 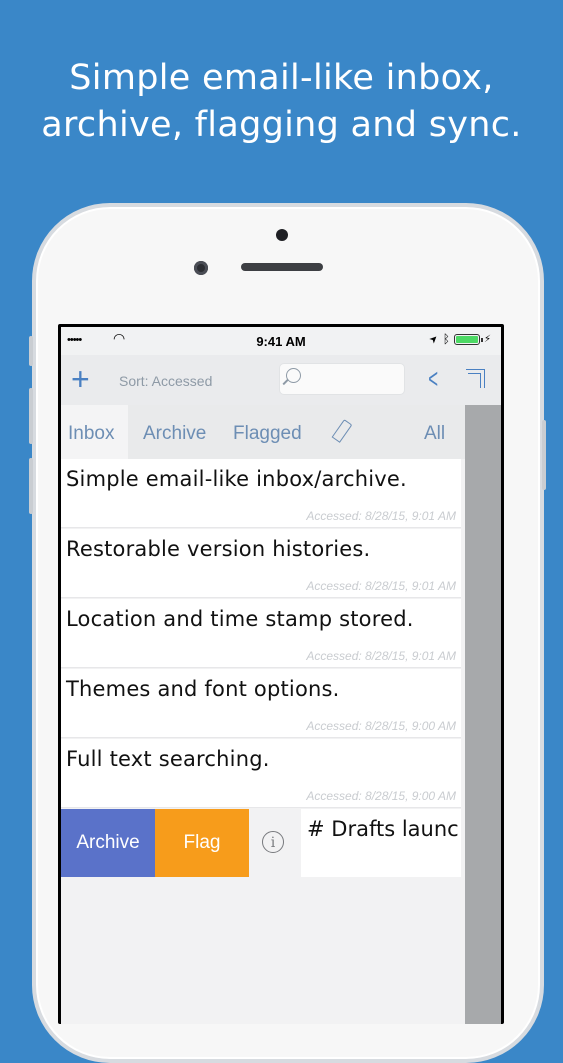 What do you see at coordinates (203, 689) in the screenshot?
I see `draft-title: Themes and font options.` at bounding box center [203, 689].